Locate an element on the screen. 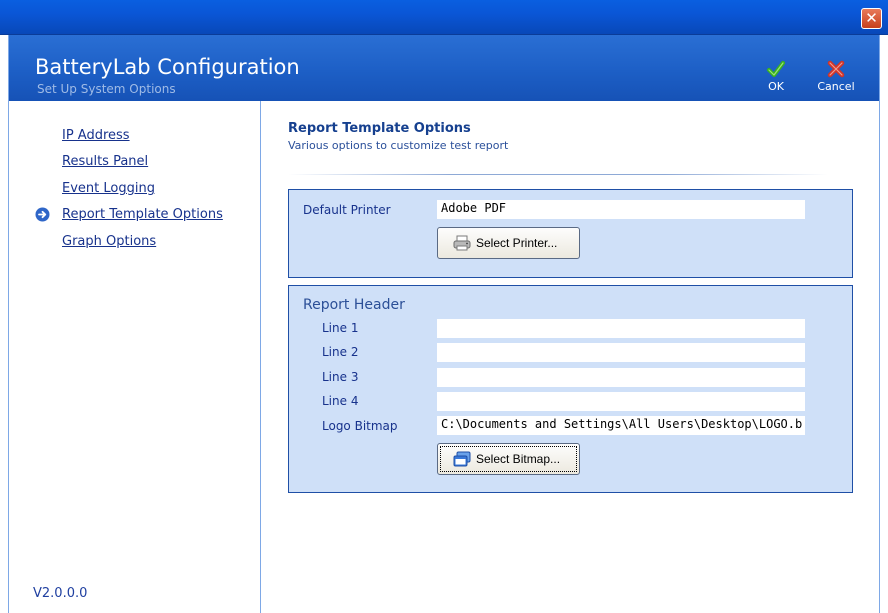 Image resolution: width=888 pixels, height=613 pixels. line-2-field is located at coordinates (621, 352).